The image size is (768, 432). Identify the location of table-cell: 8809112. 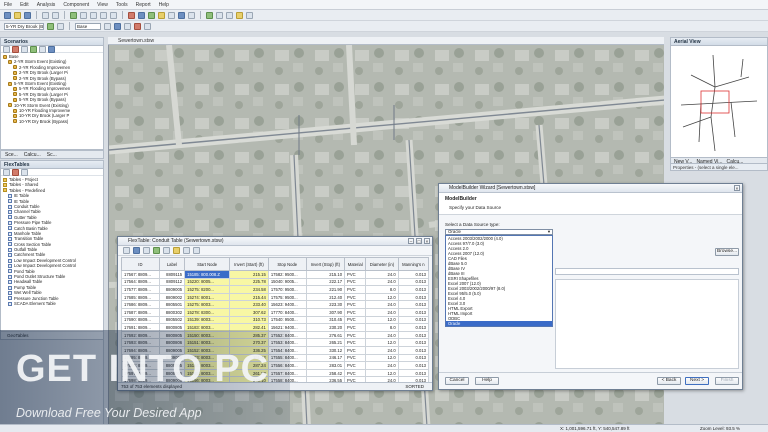
(172, 282).